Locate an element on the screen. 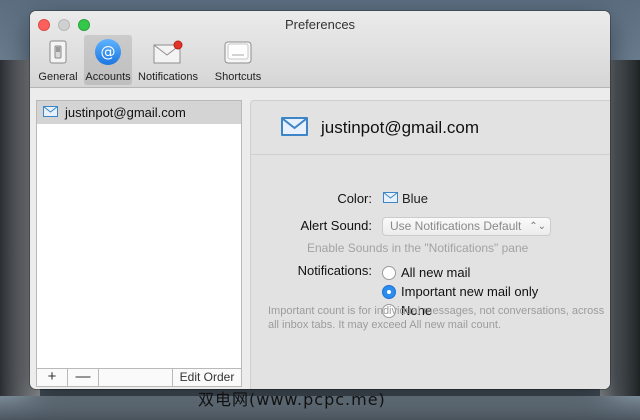 The width and height of the screenshot is (640, 420). account-label: justinpot@gmail.com is located at coordinates (125, 112).